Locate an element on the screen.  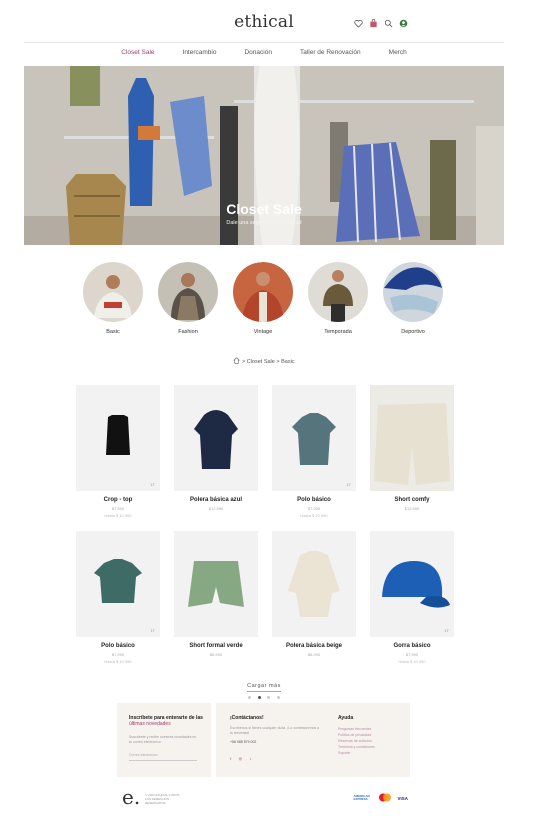
product-card: 1T Crop - top $7.990 Hasta $ 10.990 is located at coordinates (118, 451).